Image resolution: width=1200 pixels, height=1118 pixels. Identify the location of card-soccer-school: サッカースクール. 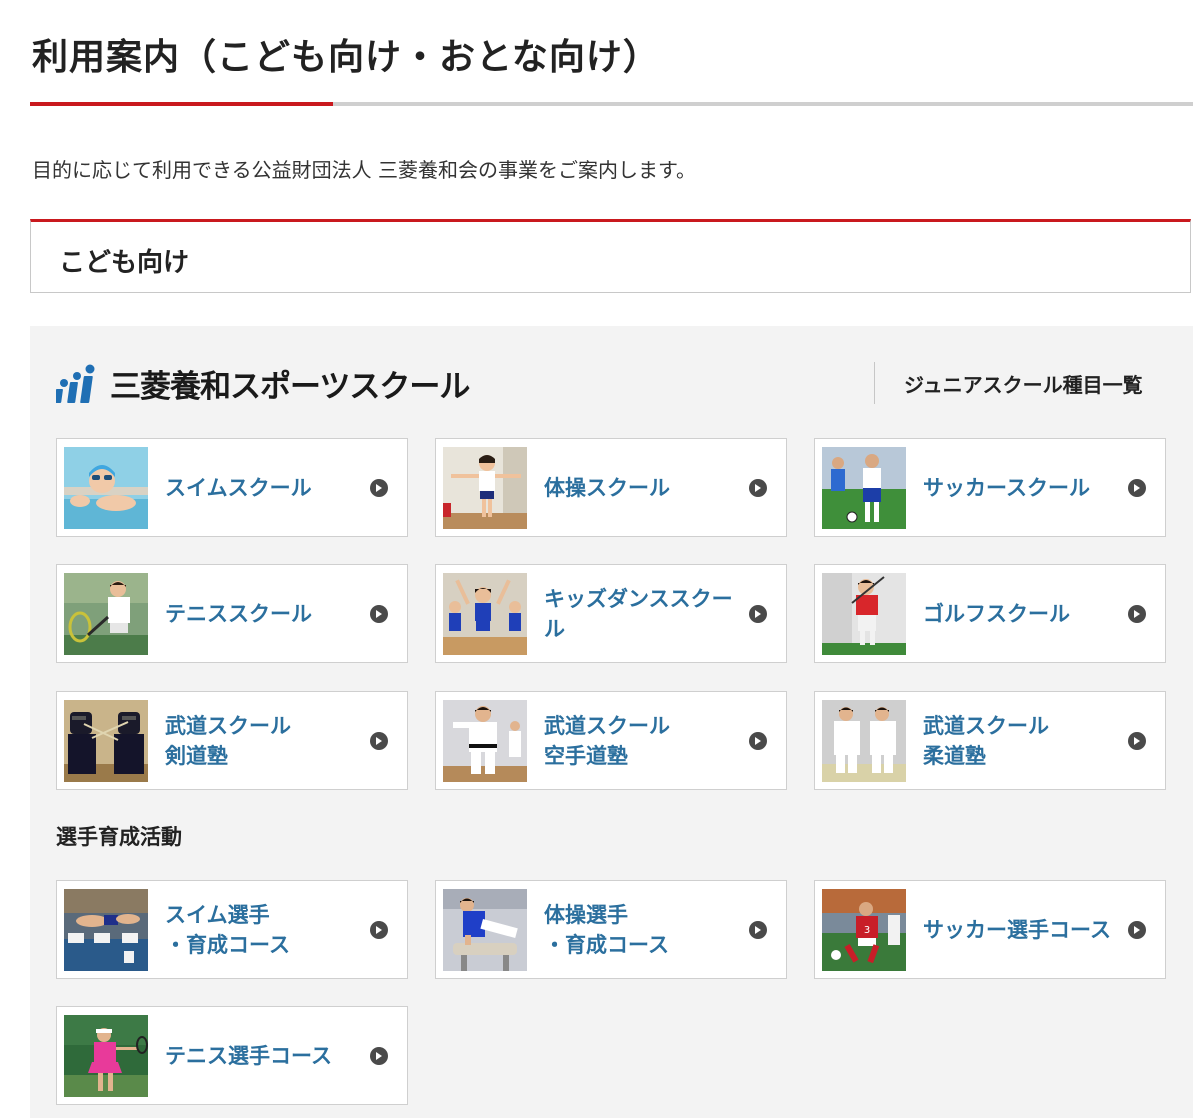
(990, 487).